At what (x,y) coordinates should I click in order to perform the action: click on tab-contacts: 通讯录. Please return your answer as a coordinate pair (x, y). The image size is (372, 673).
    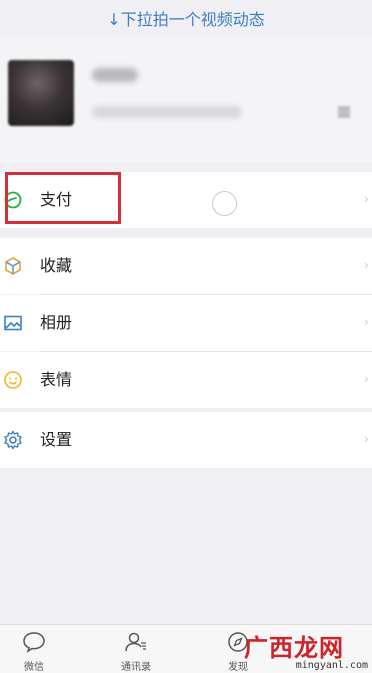
    Looking at the image, I should click on (136, 649).